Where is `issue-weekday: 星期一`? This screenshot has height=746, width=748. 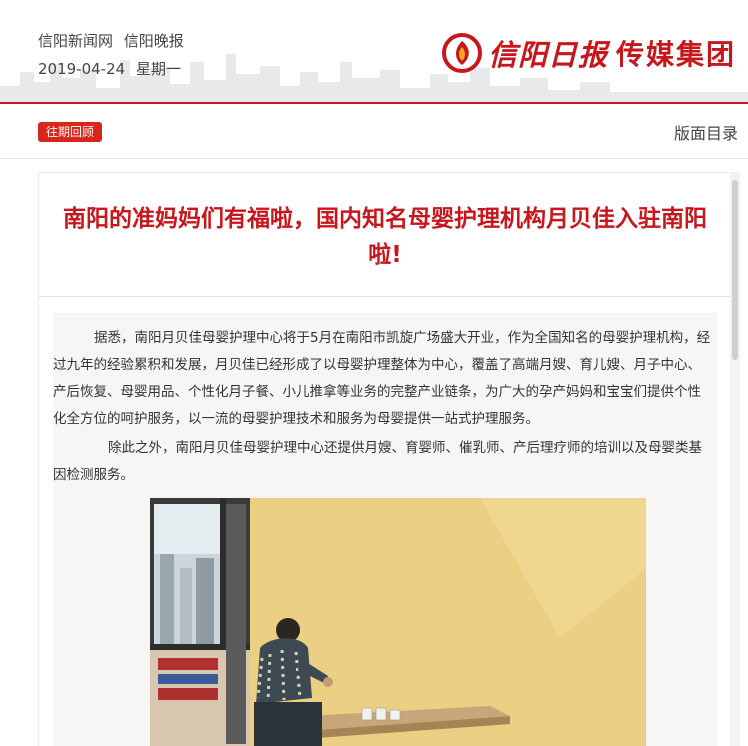 issue-weekday: 星期一 is located at coordinates (158, 69).